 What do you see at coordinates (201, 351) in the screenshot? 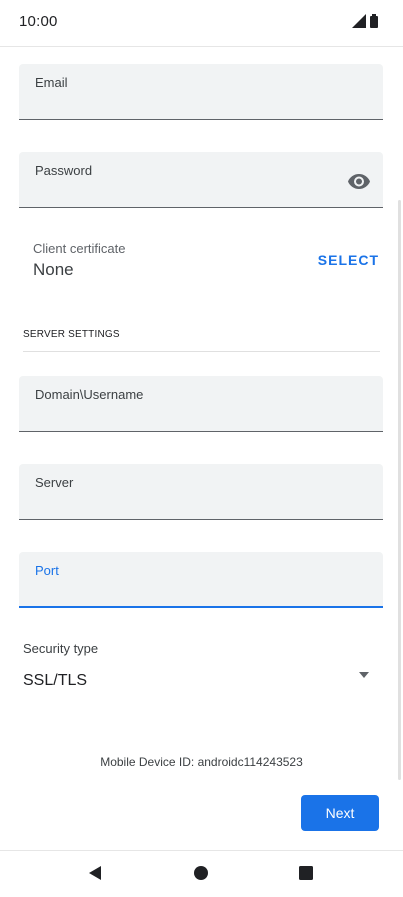
I see `section-divider` at bounding box center [201, 351].